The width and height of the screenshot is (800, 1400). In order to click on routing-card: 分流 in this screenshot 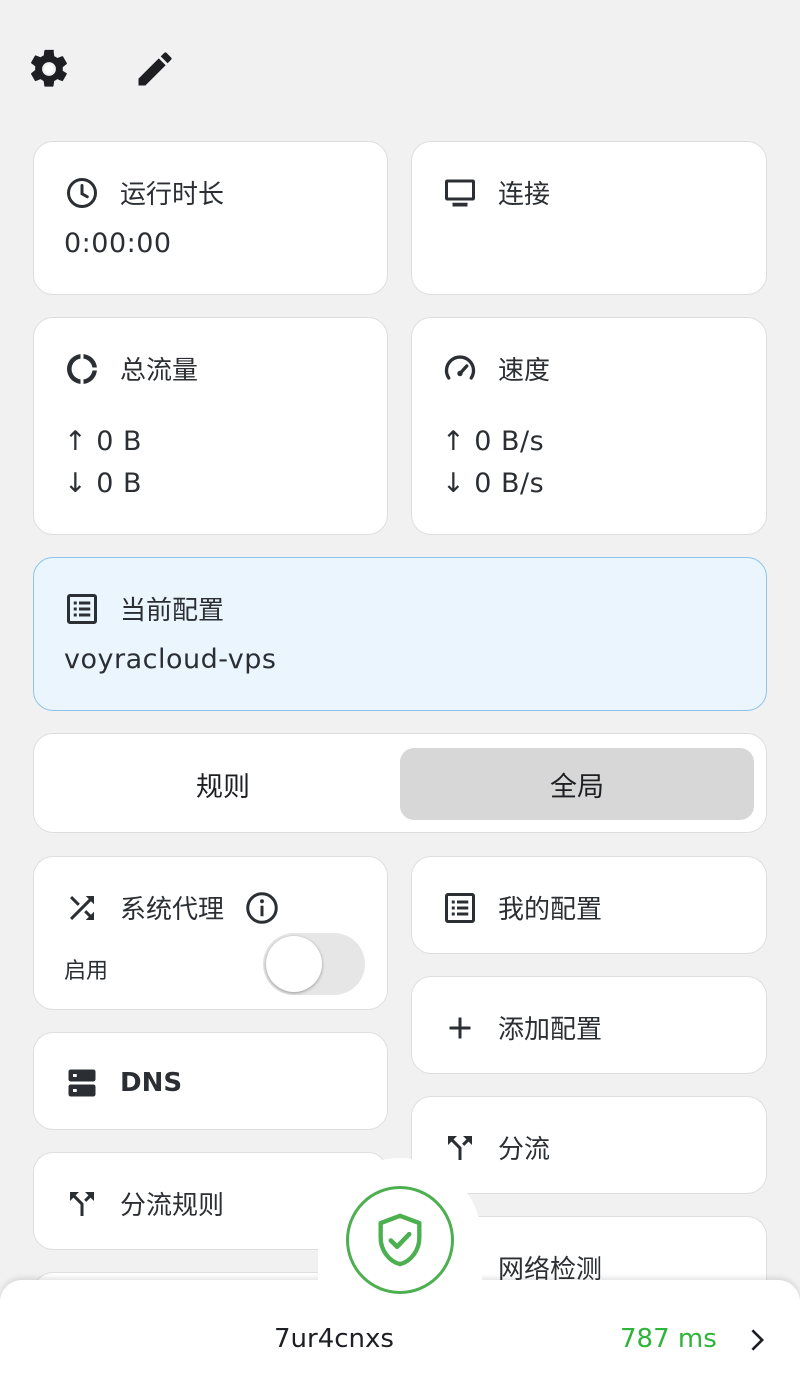, I will do `click(589, 1145)`.